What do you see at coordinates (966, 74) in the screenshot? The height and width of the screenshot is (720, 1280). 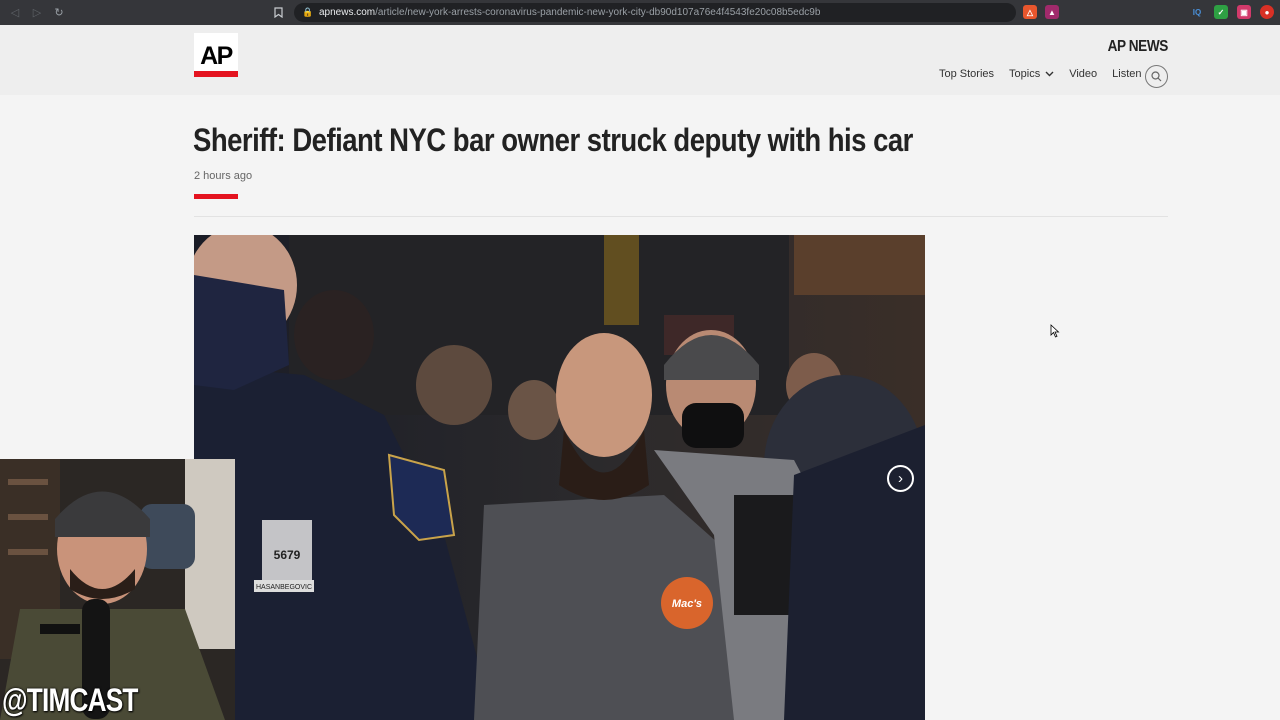 I see `nav-top-stories: Top Stories` at bounding box center [966, 74].